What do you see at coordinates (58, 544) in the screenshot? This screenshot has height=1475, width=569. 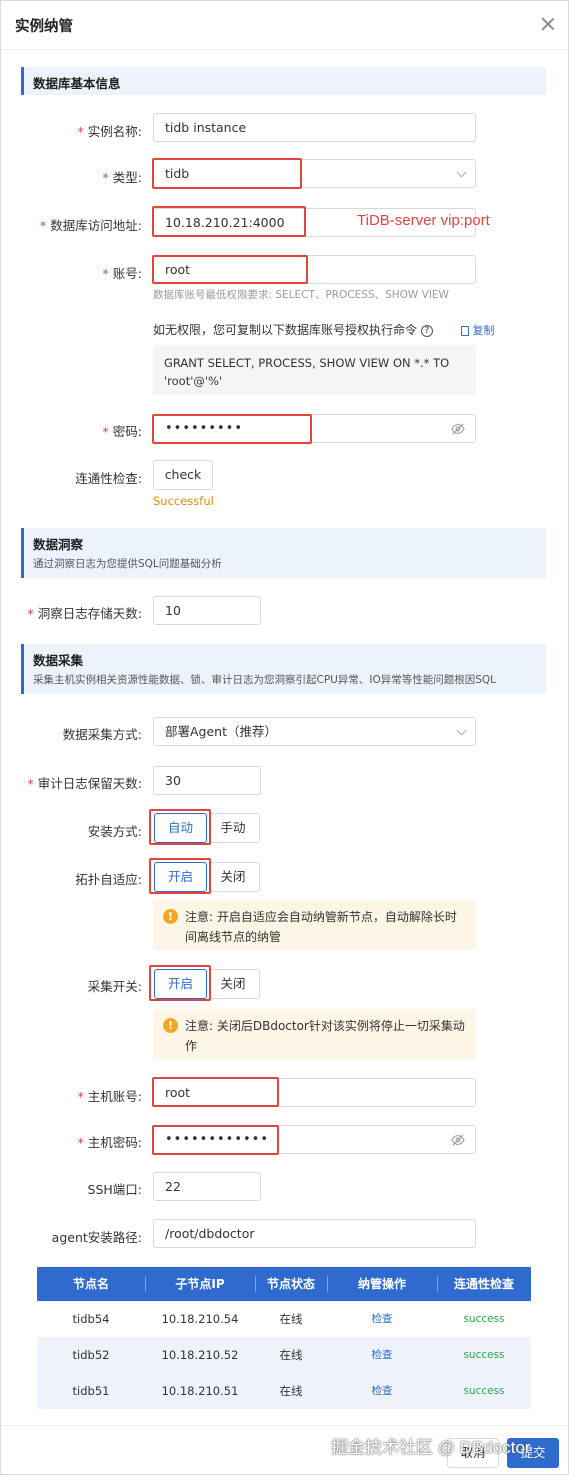 I see `section-title: 数据洞察` at bounding box center [58, 544].